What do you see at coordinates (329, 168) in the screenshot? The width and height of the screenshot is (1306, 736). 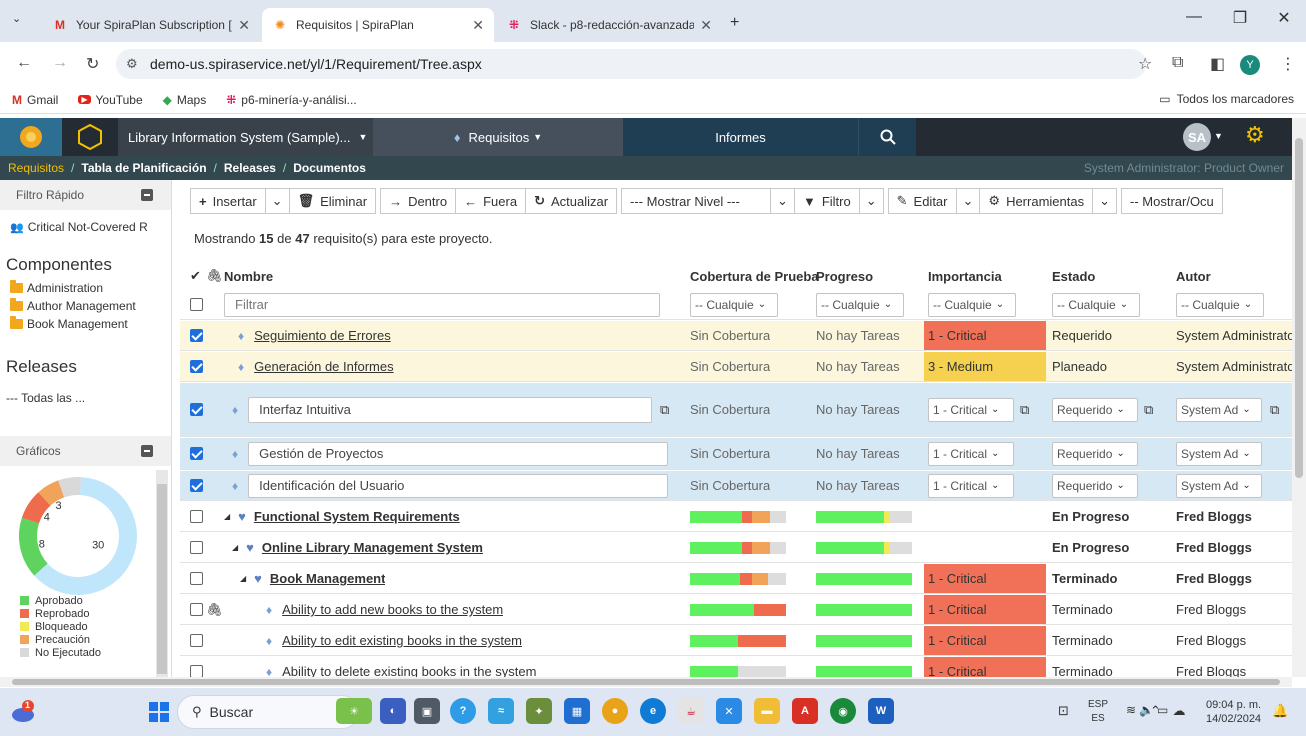 I see `crumb-documents: Documentos` at bounding box center [329, 168].